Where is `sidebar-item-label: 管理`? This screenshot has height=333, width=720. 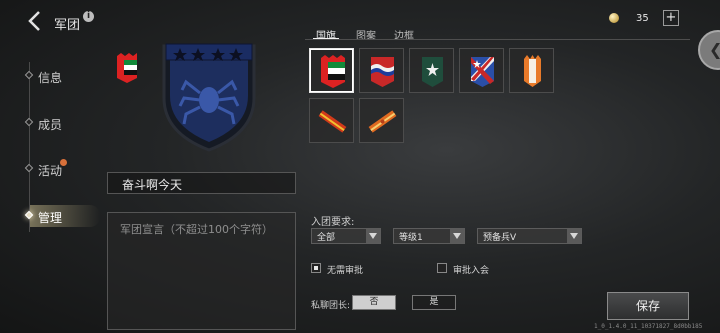 sidebar-item-label: 管理 is located at coordinates (50, 218).